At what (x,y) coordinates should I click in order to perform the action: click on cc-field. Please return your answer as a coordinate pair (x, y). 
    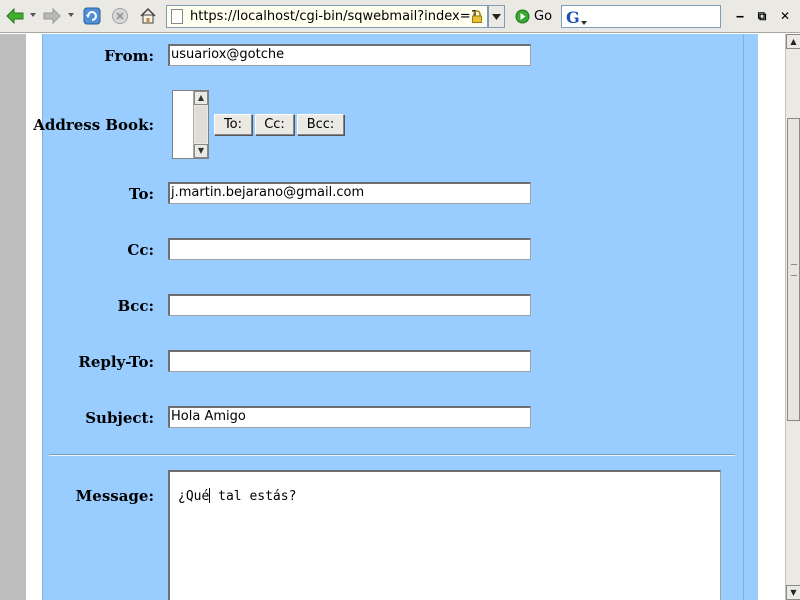
    Looking at the image, I should click on (349, 249).